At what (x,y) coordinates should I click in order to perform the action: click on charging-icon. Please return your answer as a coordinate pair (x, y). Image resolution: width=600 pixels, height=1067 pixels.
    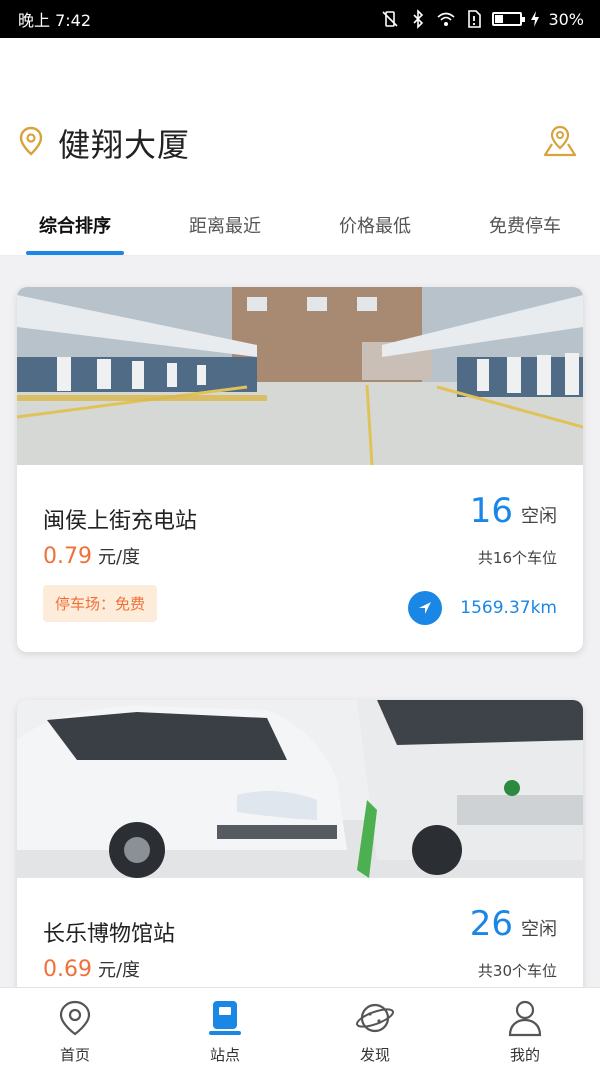
    Looking at the image, I should click on (535, 19).